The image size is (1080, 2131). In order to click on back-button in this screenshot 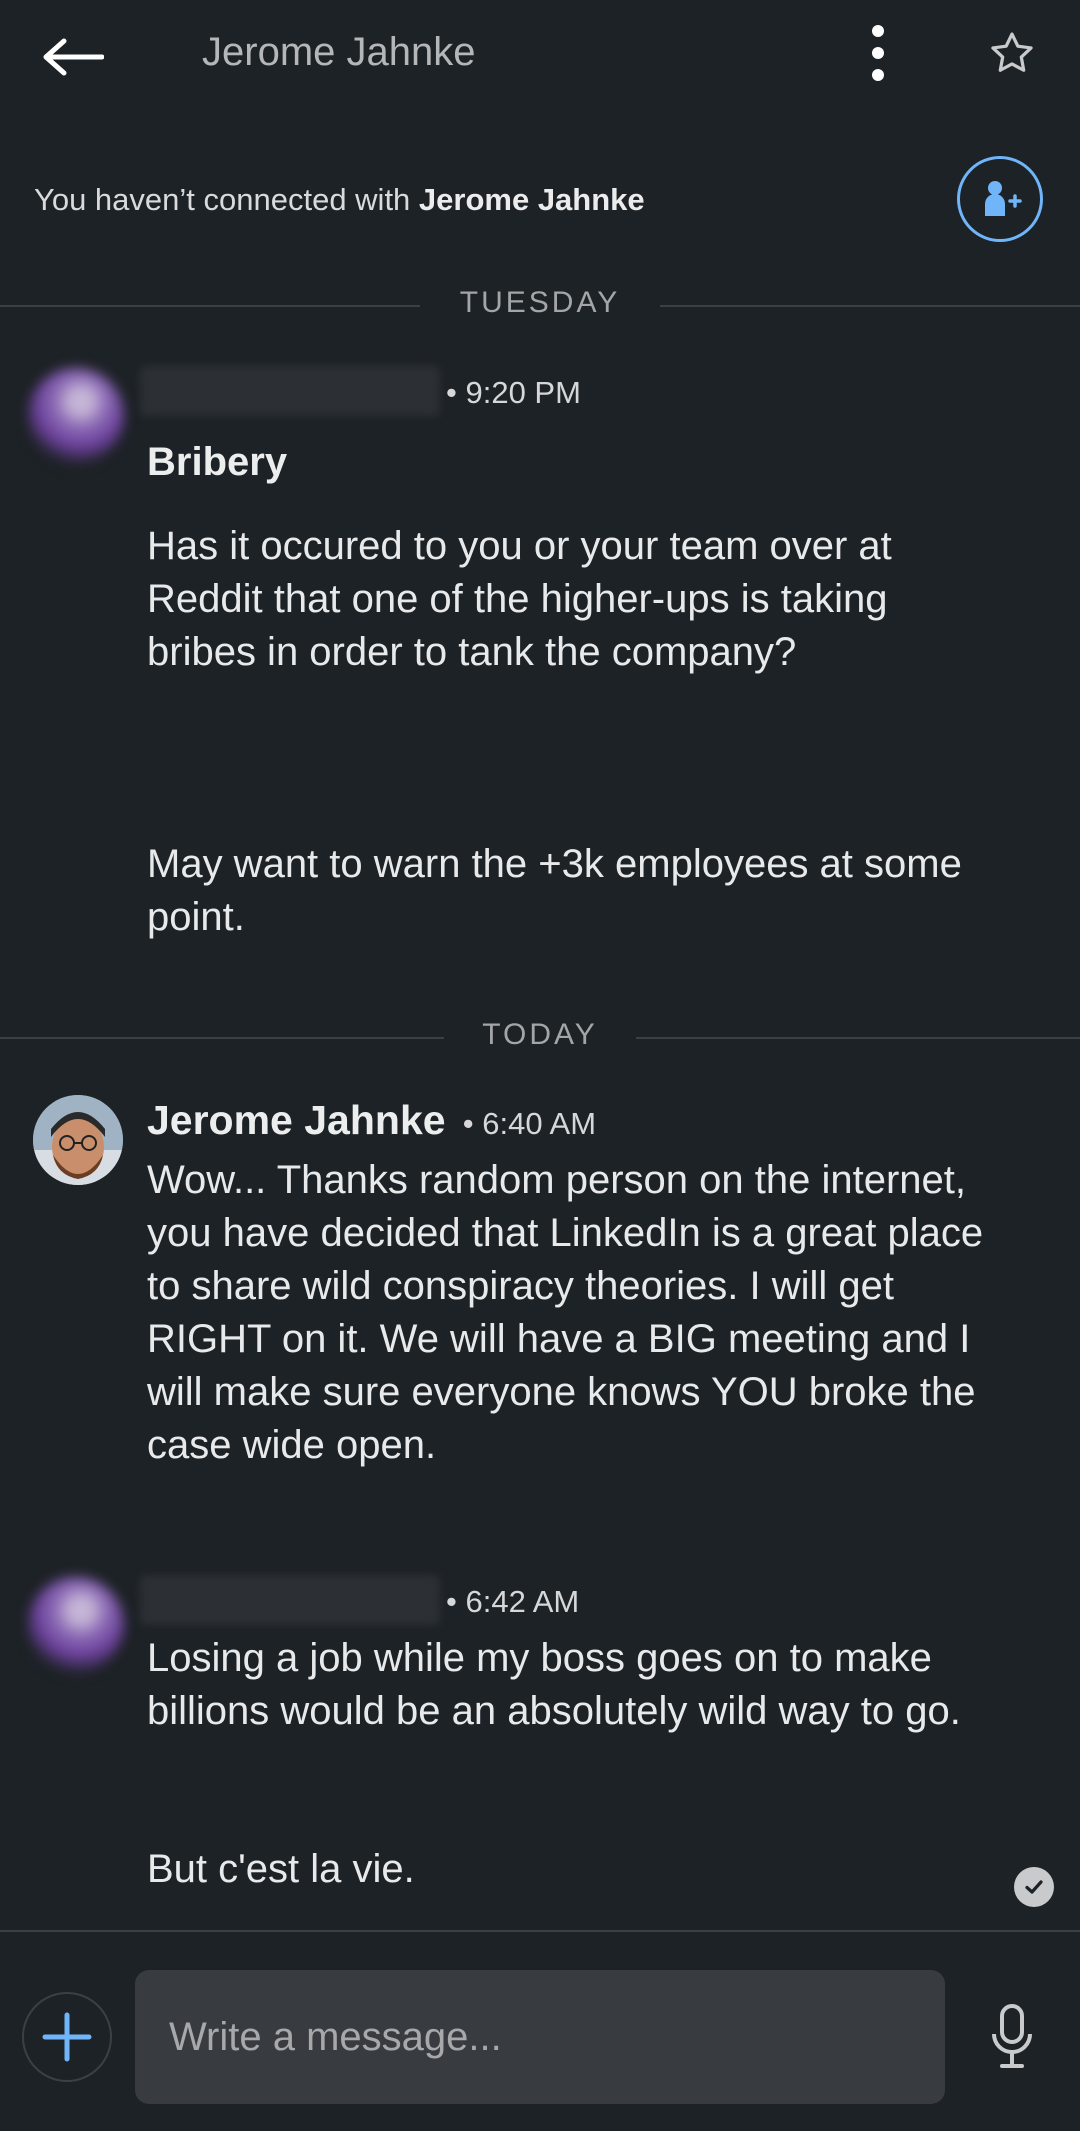, I will do `click(80, 57)`.